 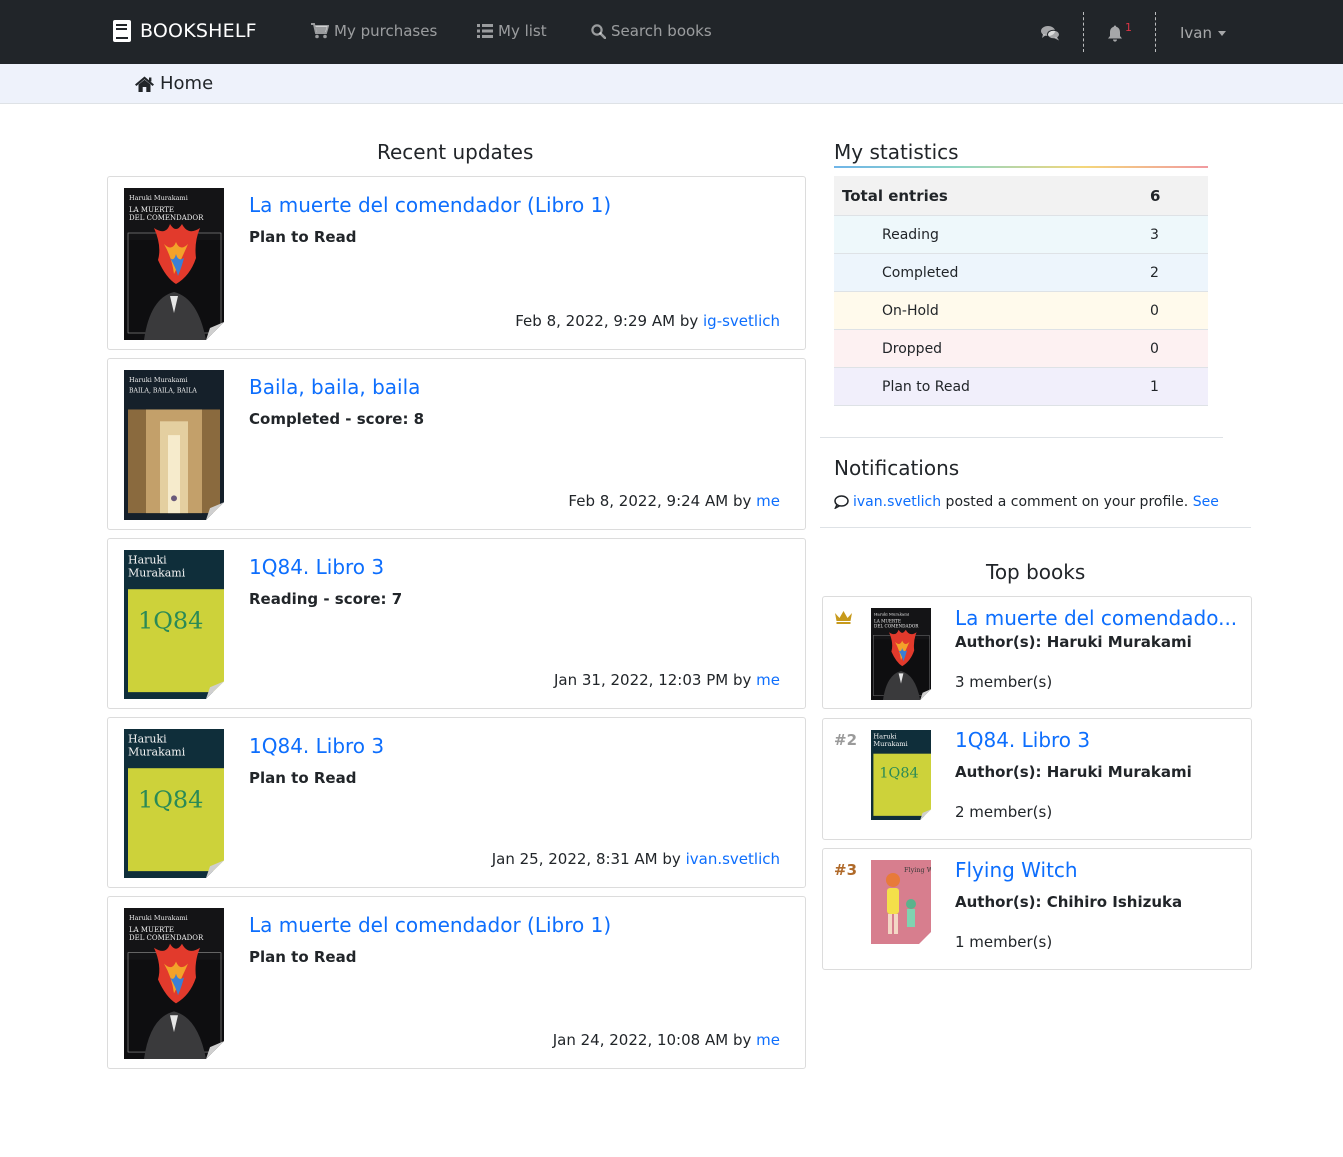 I want to click on top-book-cover: Haruki Murakami 1Q84, so click(x=901, y=775).